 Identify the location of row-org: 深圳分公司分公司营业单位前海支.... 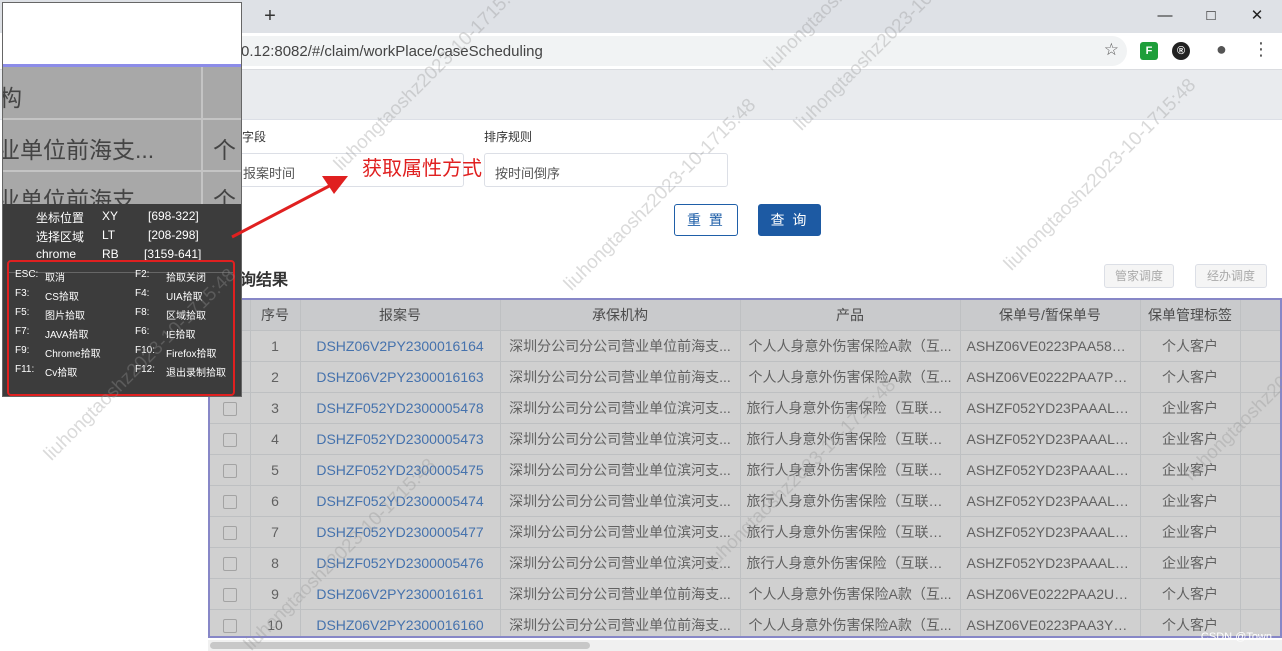
(620, 594).